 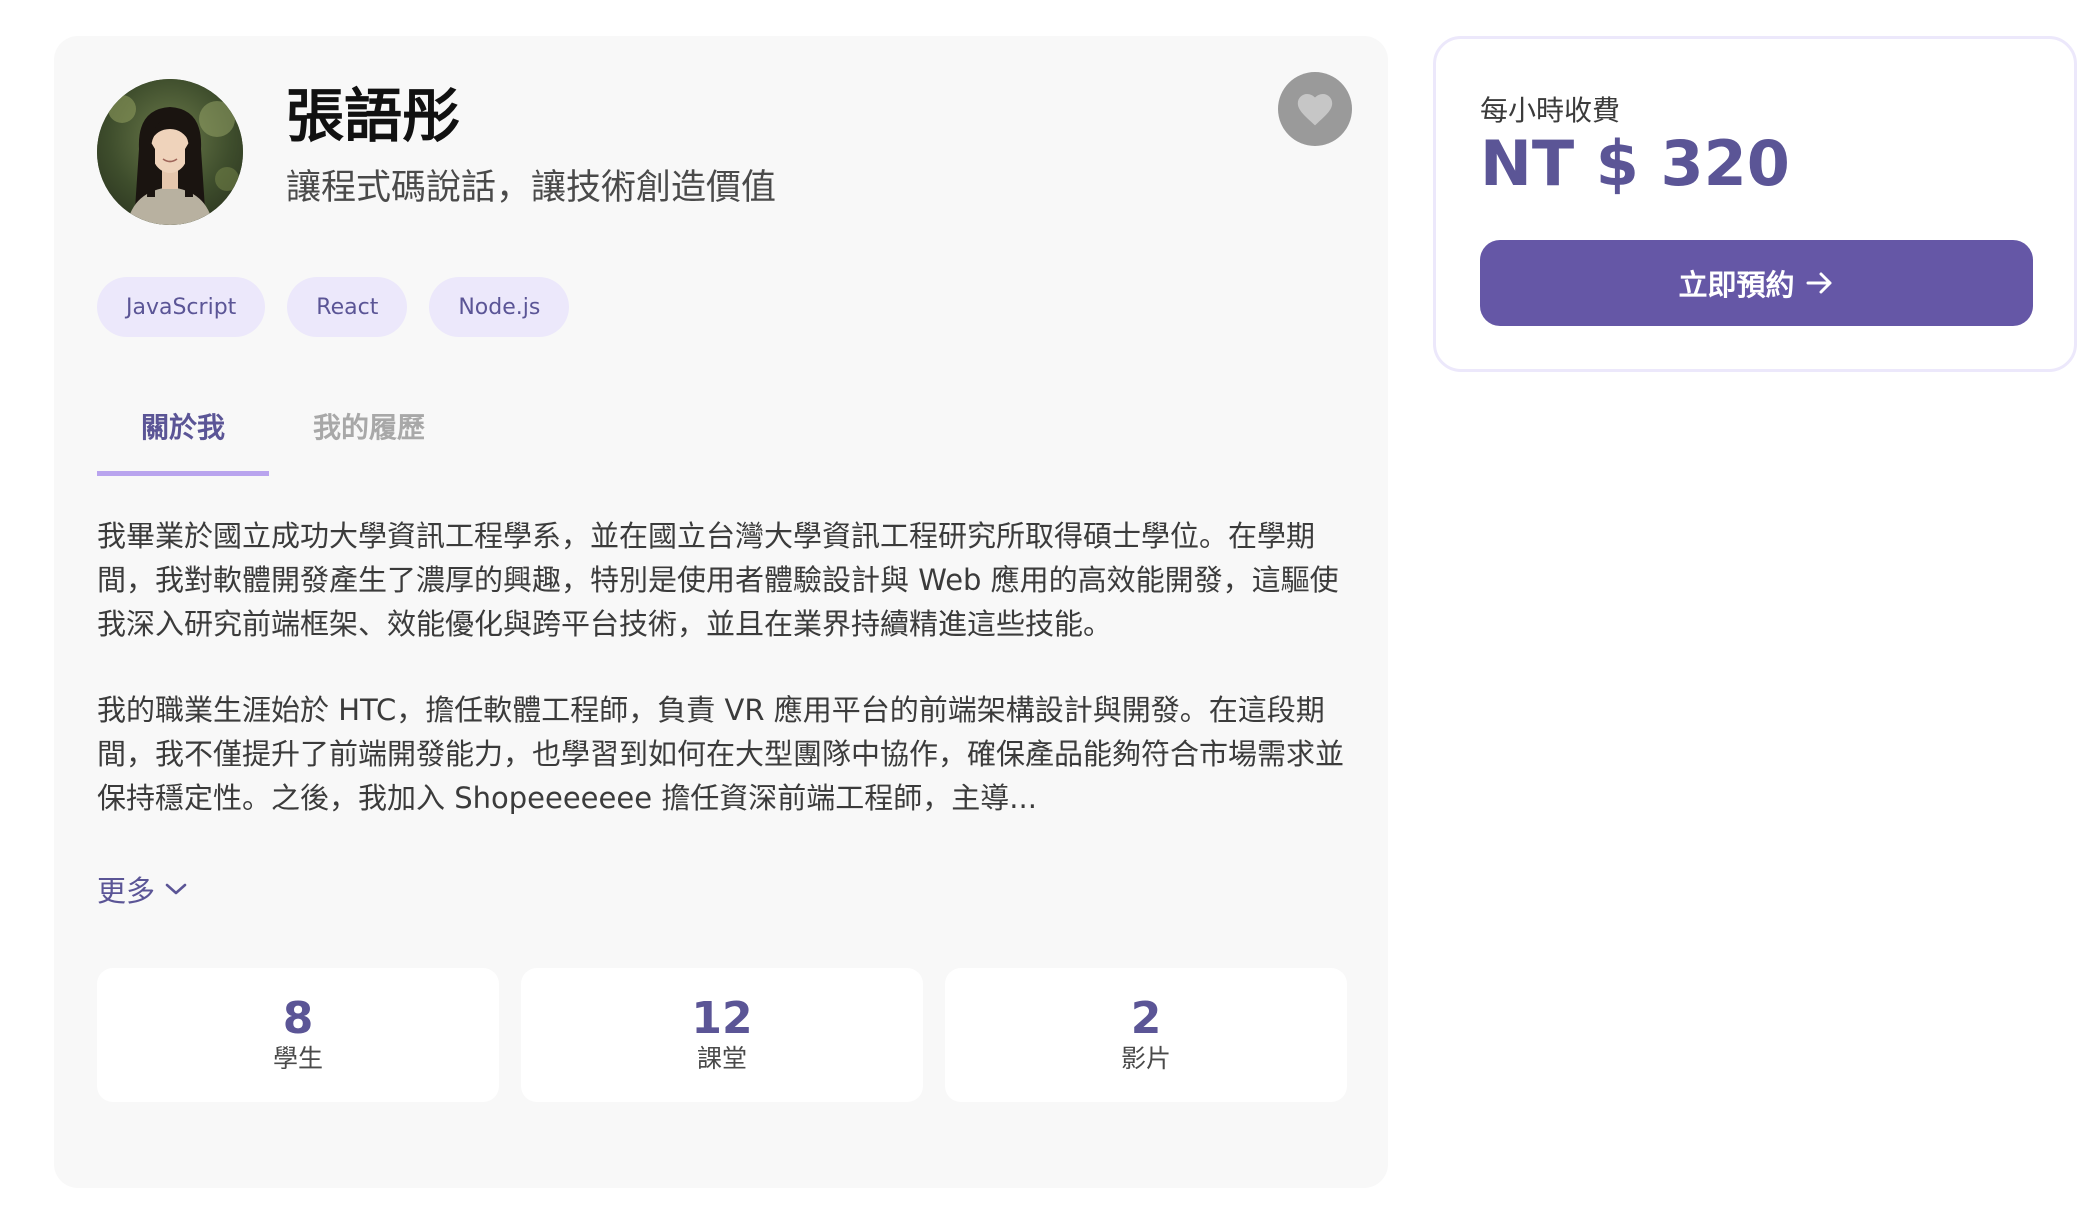 I want to click on heart-icon, so click(x=1315, y=109).